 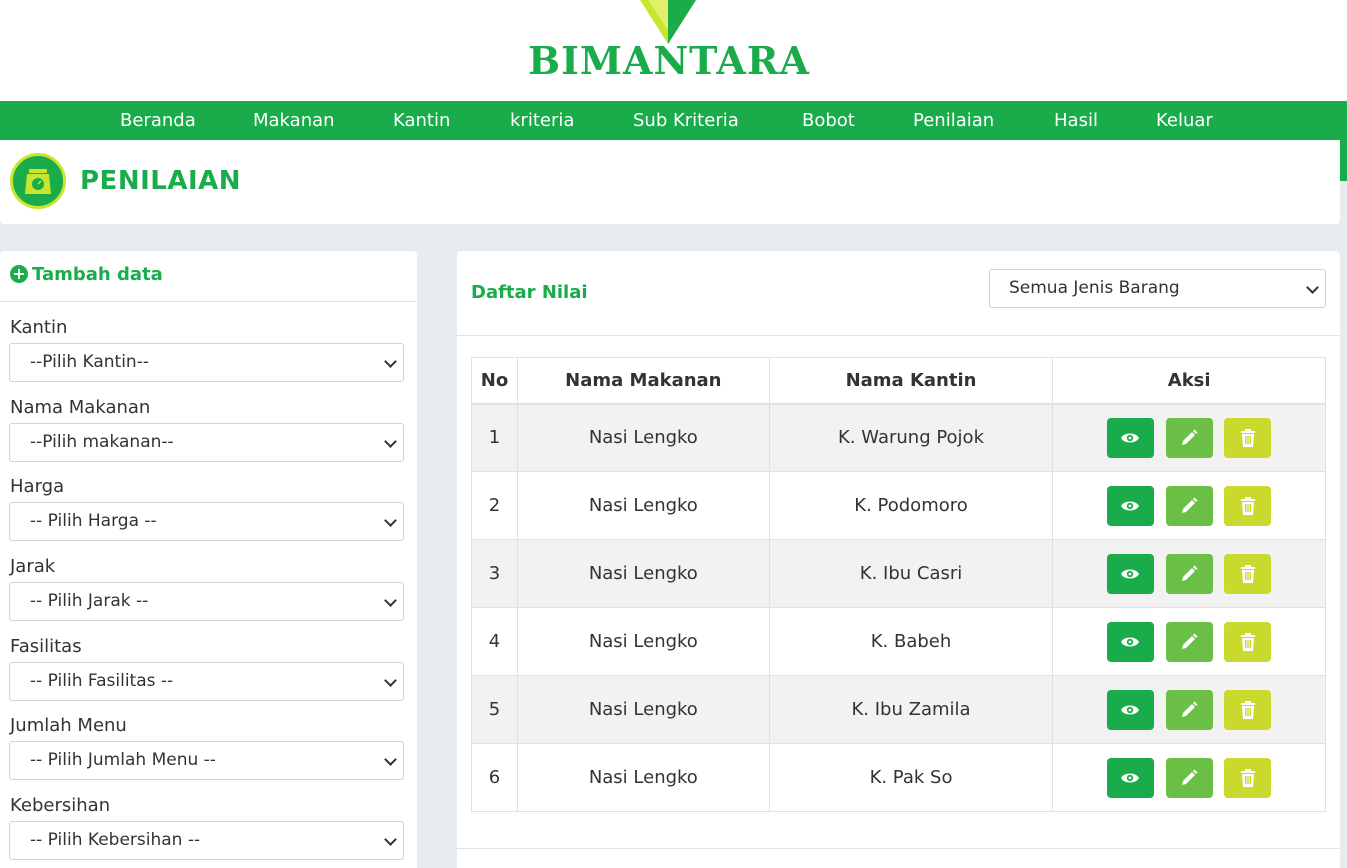 I want to click on nama-makanan-select: --Pilih makanan--, so click(x=206, y=442).